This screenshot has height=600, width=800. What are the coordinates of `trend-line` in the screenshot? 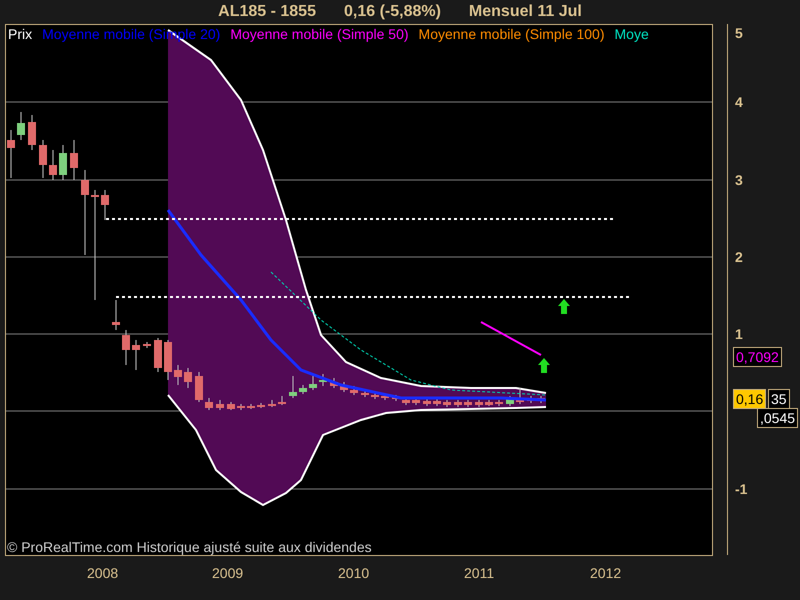 It's located at (511, 338).